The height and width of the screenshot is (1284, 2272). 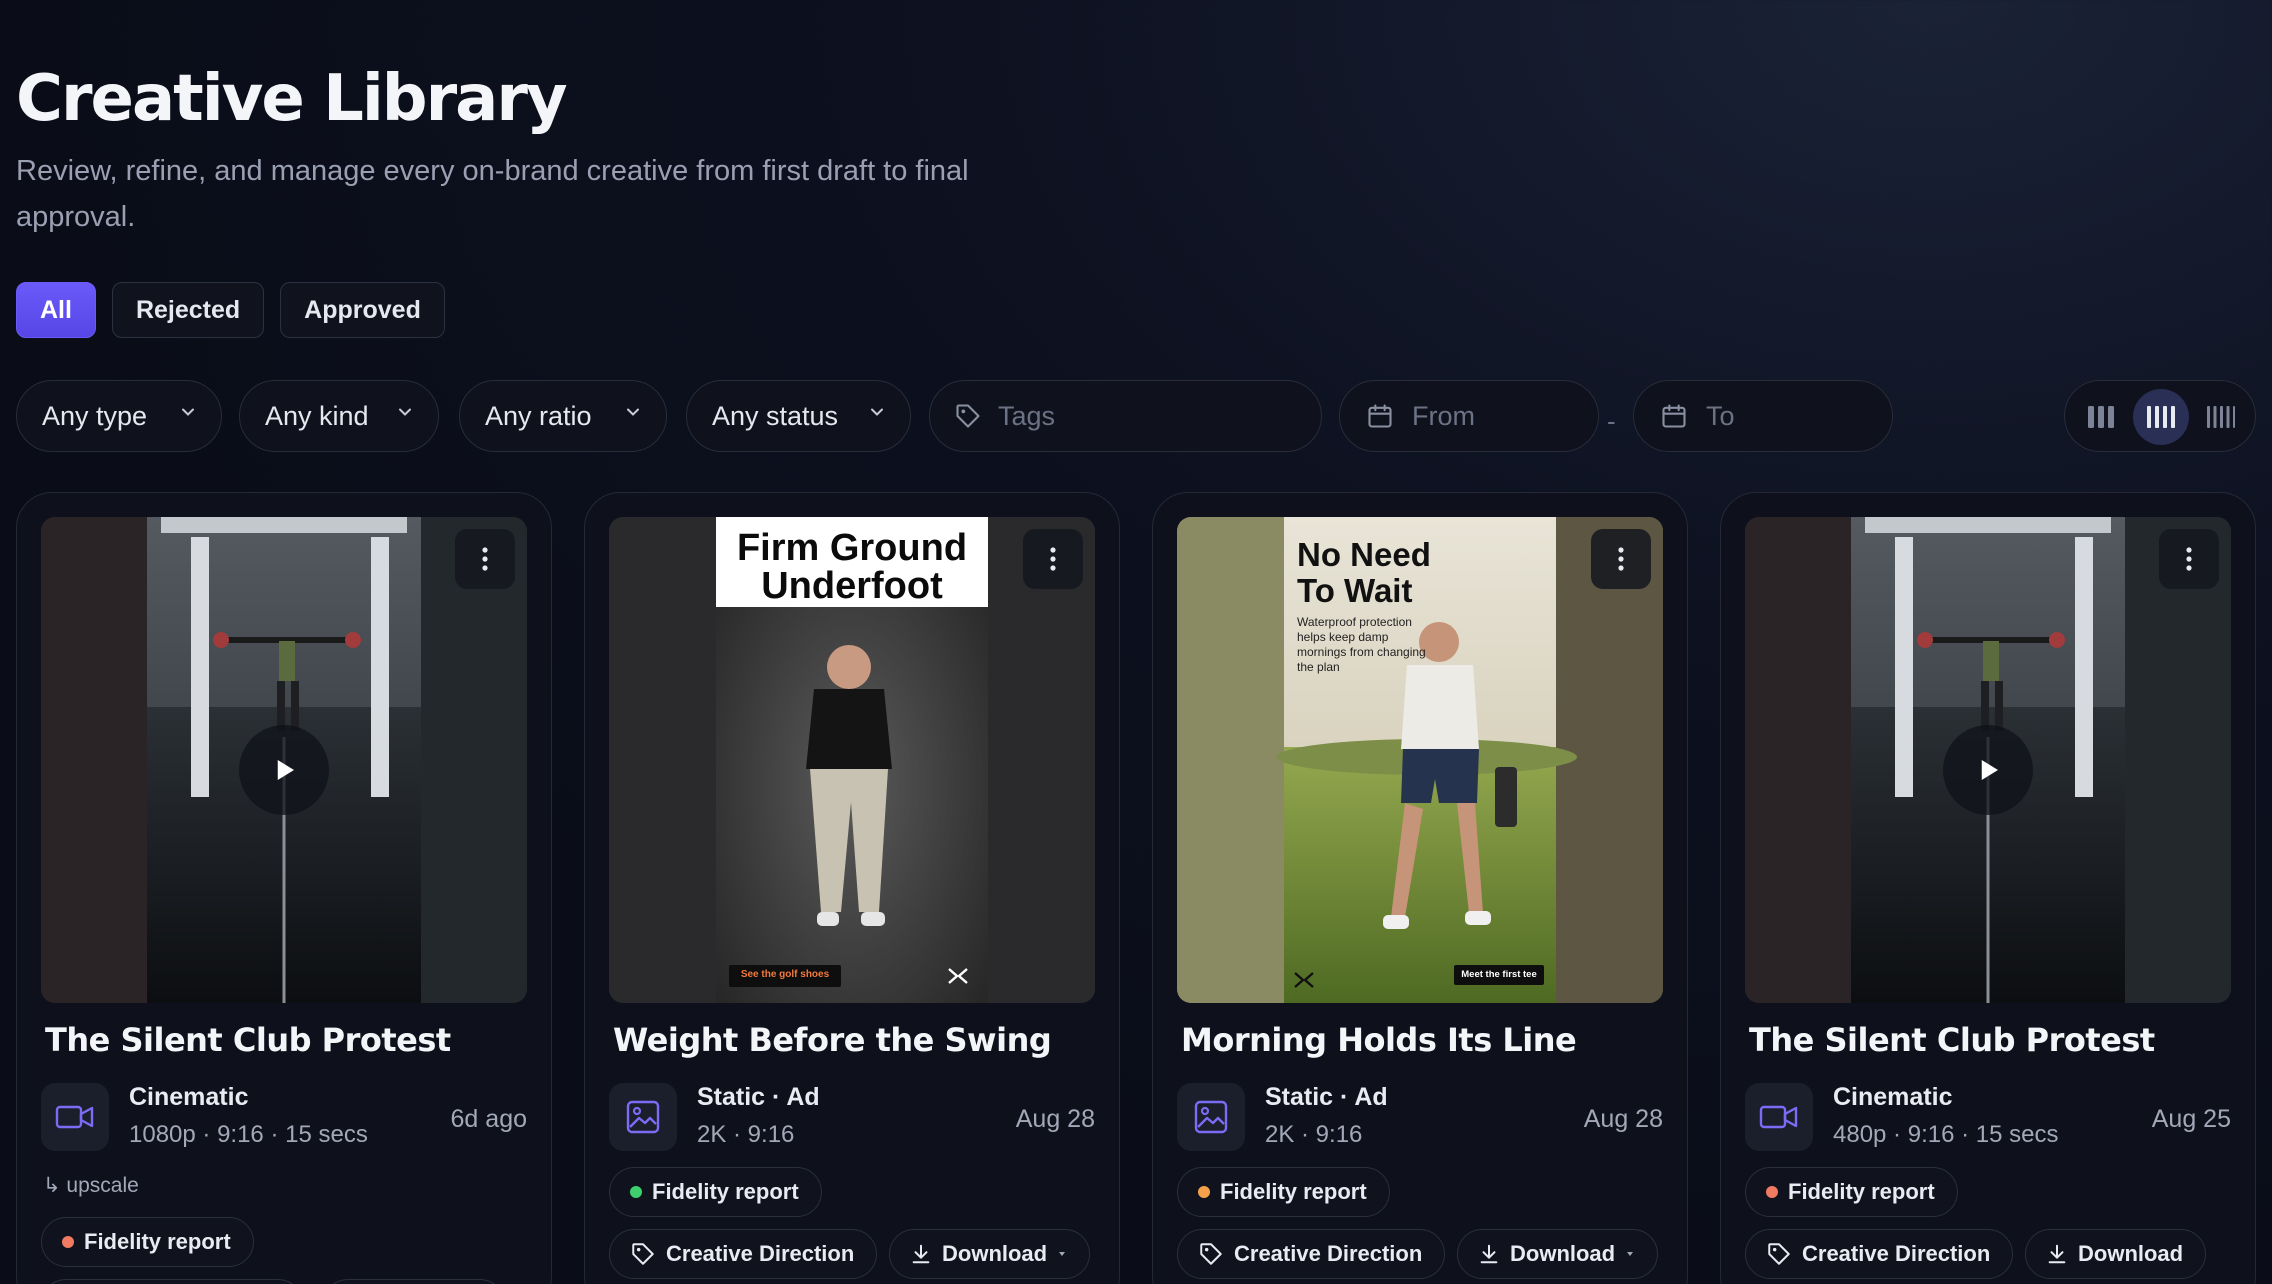 I want to click on tags-input: Tags, so click(x=1125, y=416).